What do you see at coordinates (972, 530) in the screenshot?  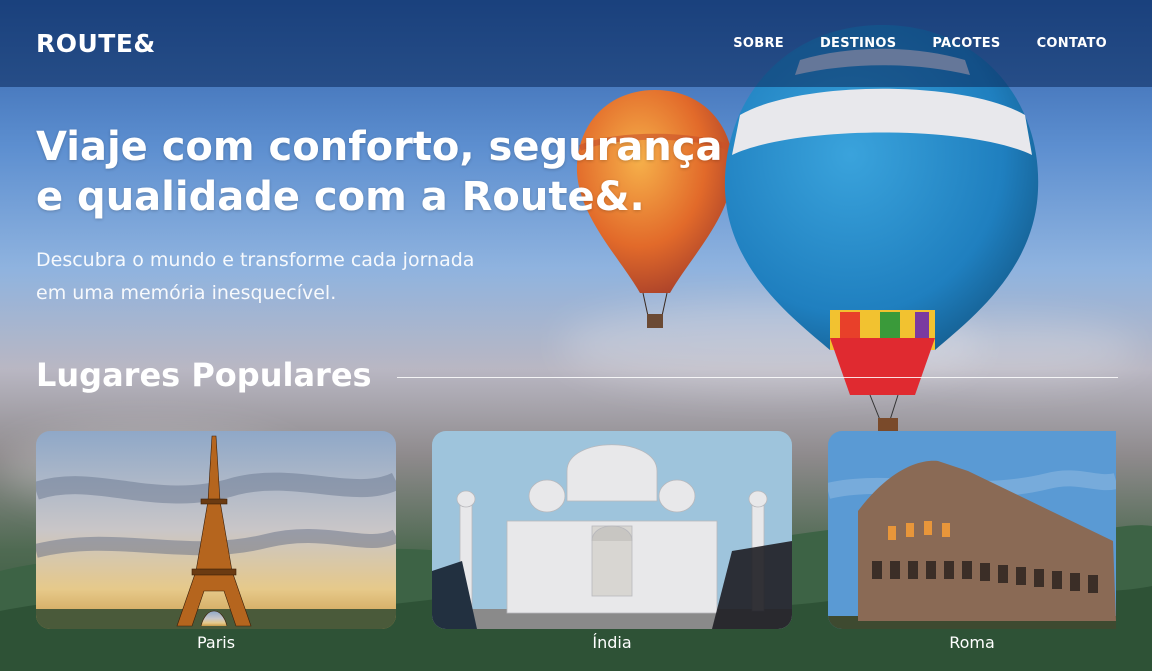 I see `roma-image` at bounding box center [972, 530].